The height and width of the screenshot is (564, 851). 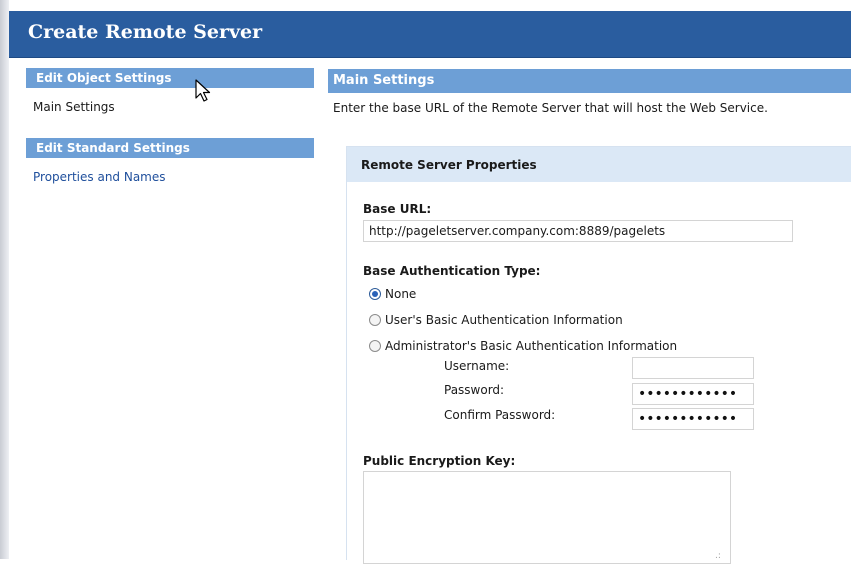 What do you see at coordinates (430, 34) in the screenshot?
I see `title-bar: Create Remote Server` at bounding box center [430, 34].